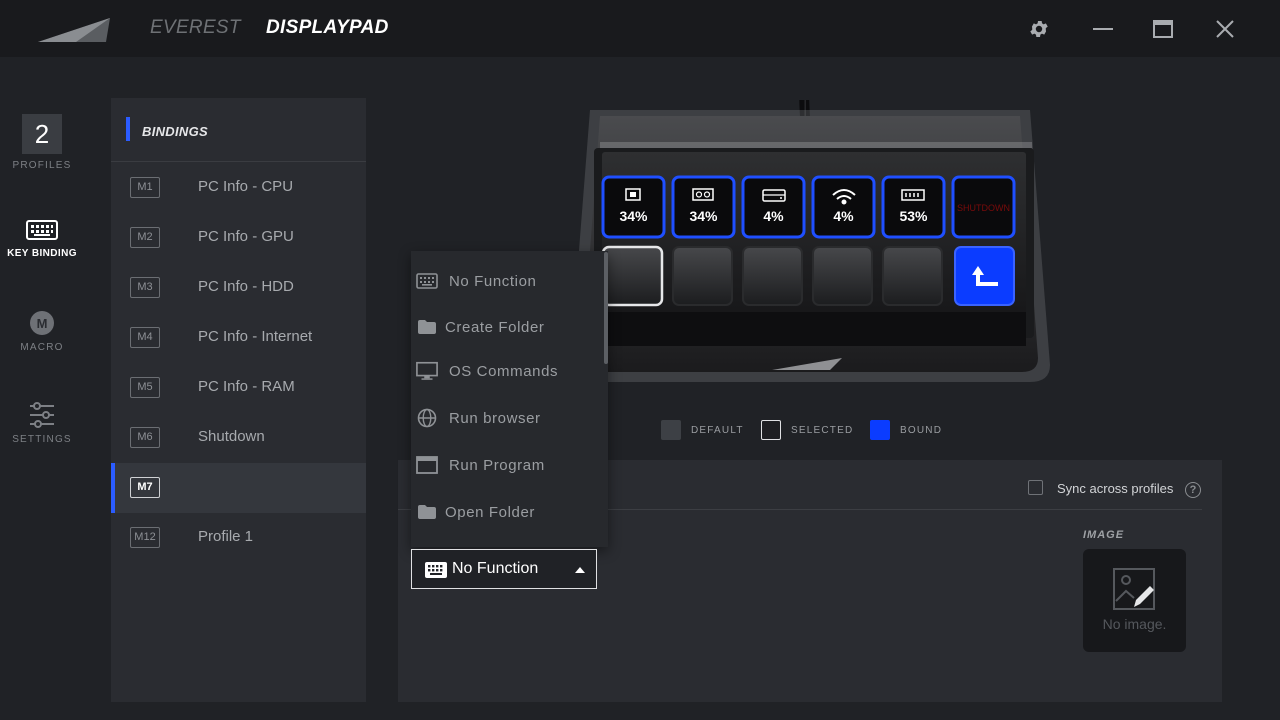  Describe the element at coordinates (810, 241) in the screenshot. I see `displaypad-device: 34% 34% 4% 4% 53% SHUTDOWN` at that location.